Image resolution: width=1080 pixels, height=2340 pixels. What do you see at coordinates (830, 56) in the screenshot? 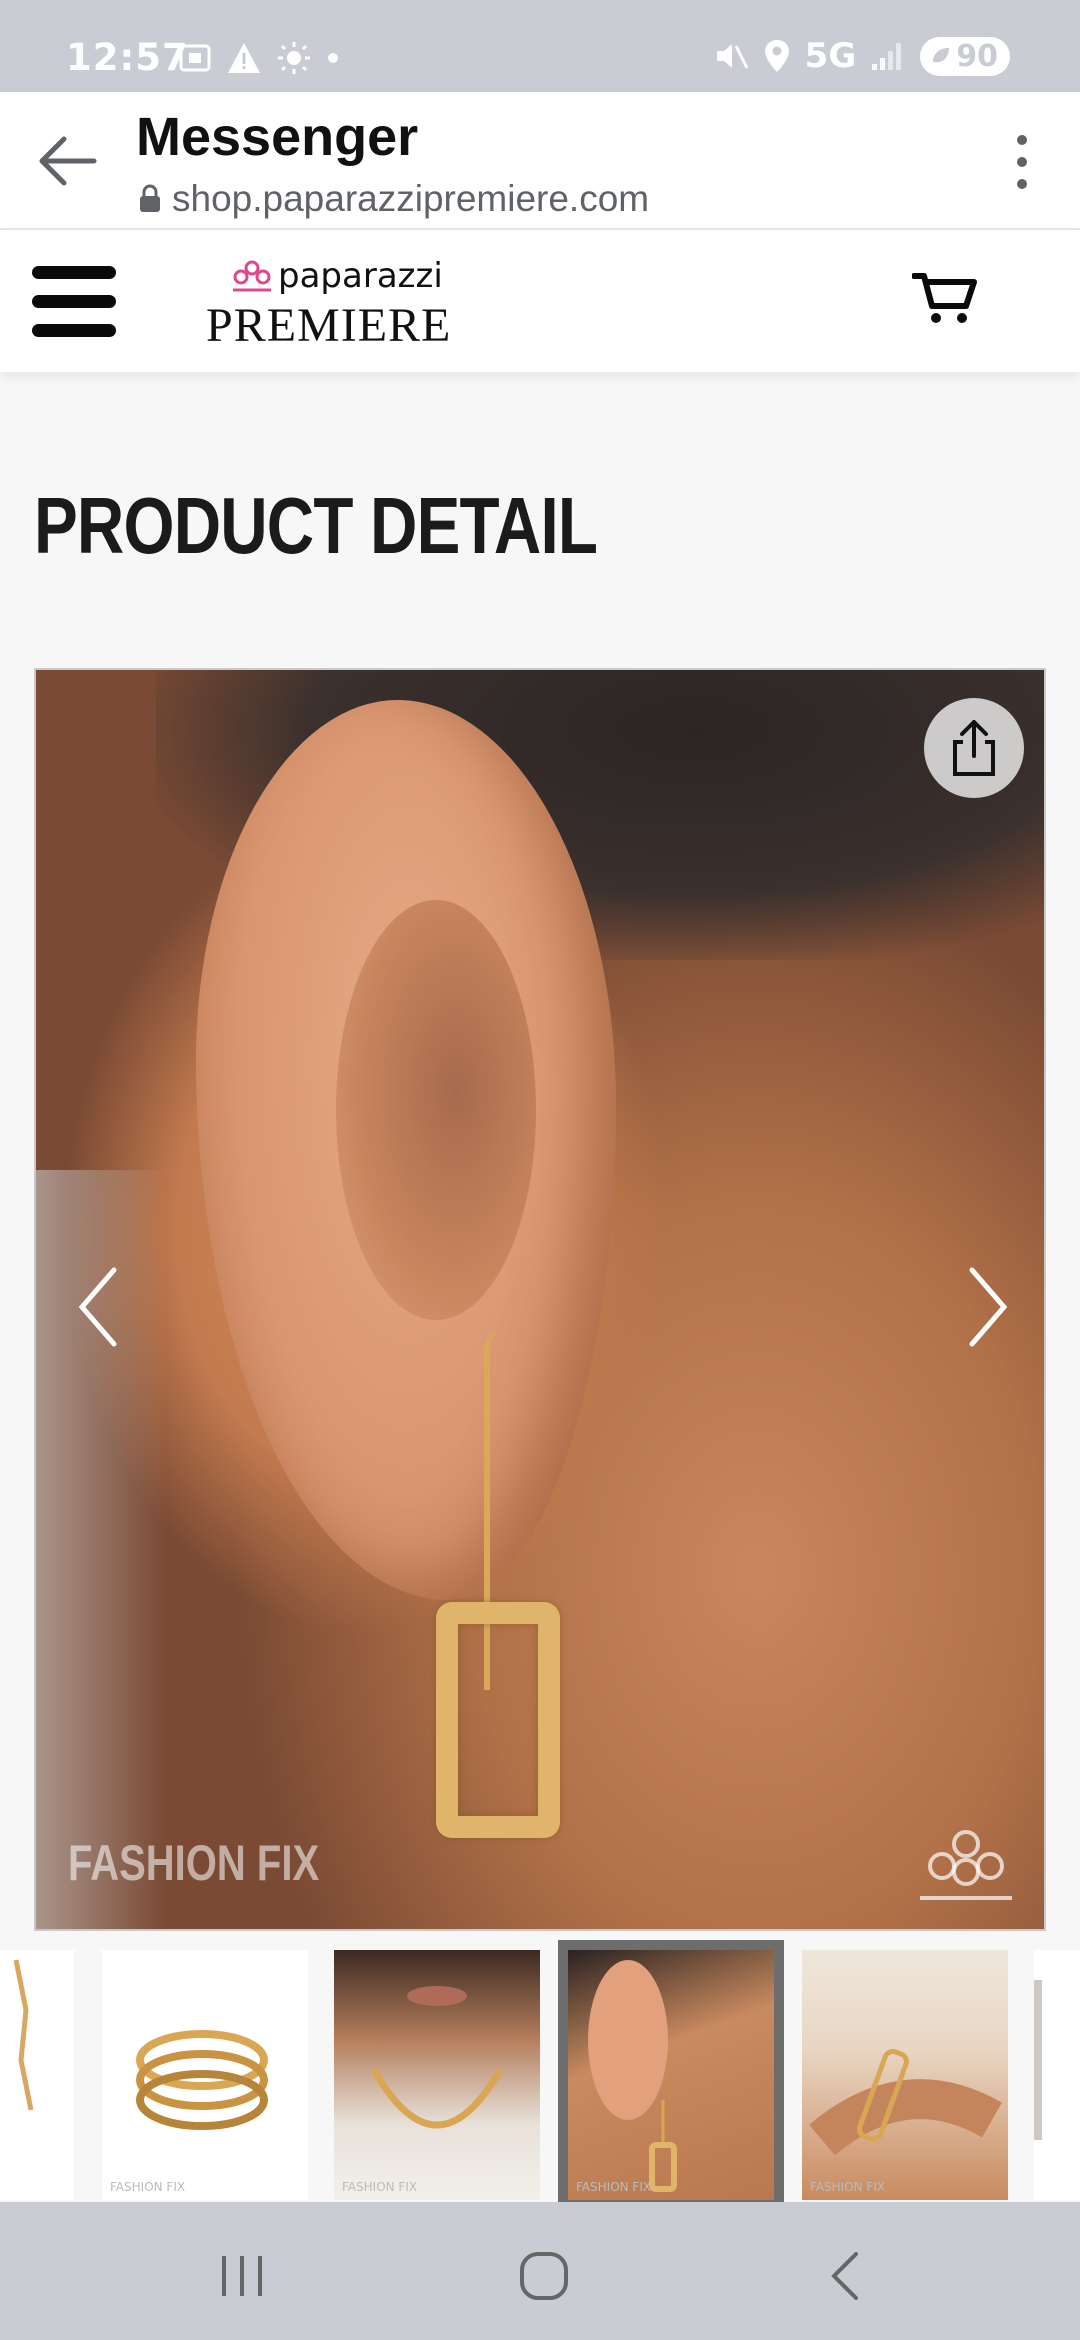
I see `network-type: 5G` at bounding box center [830, 56].